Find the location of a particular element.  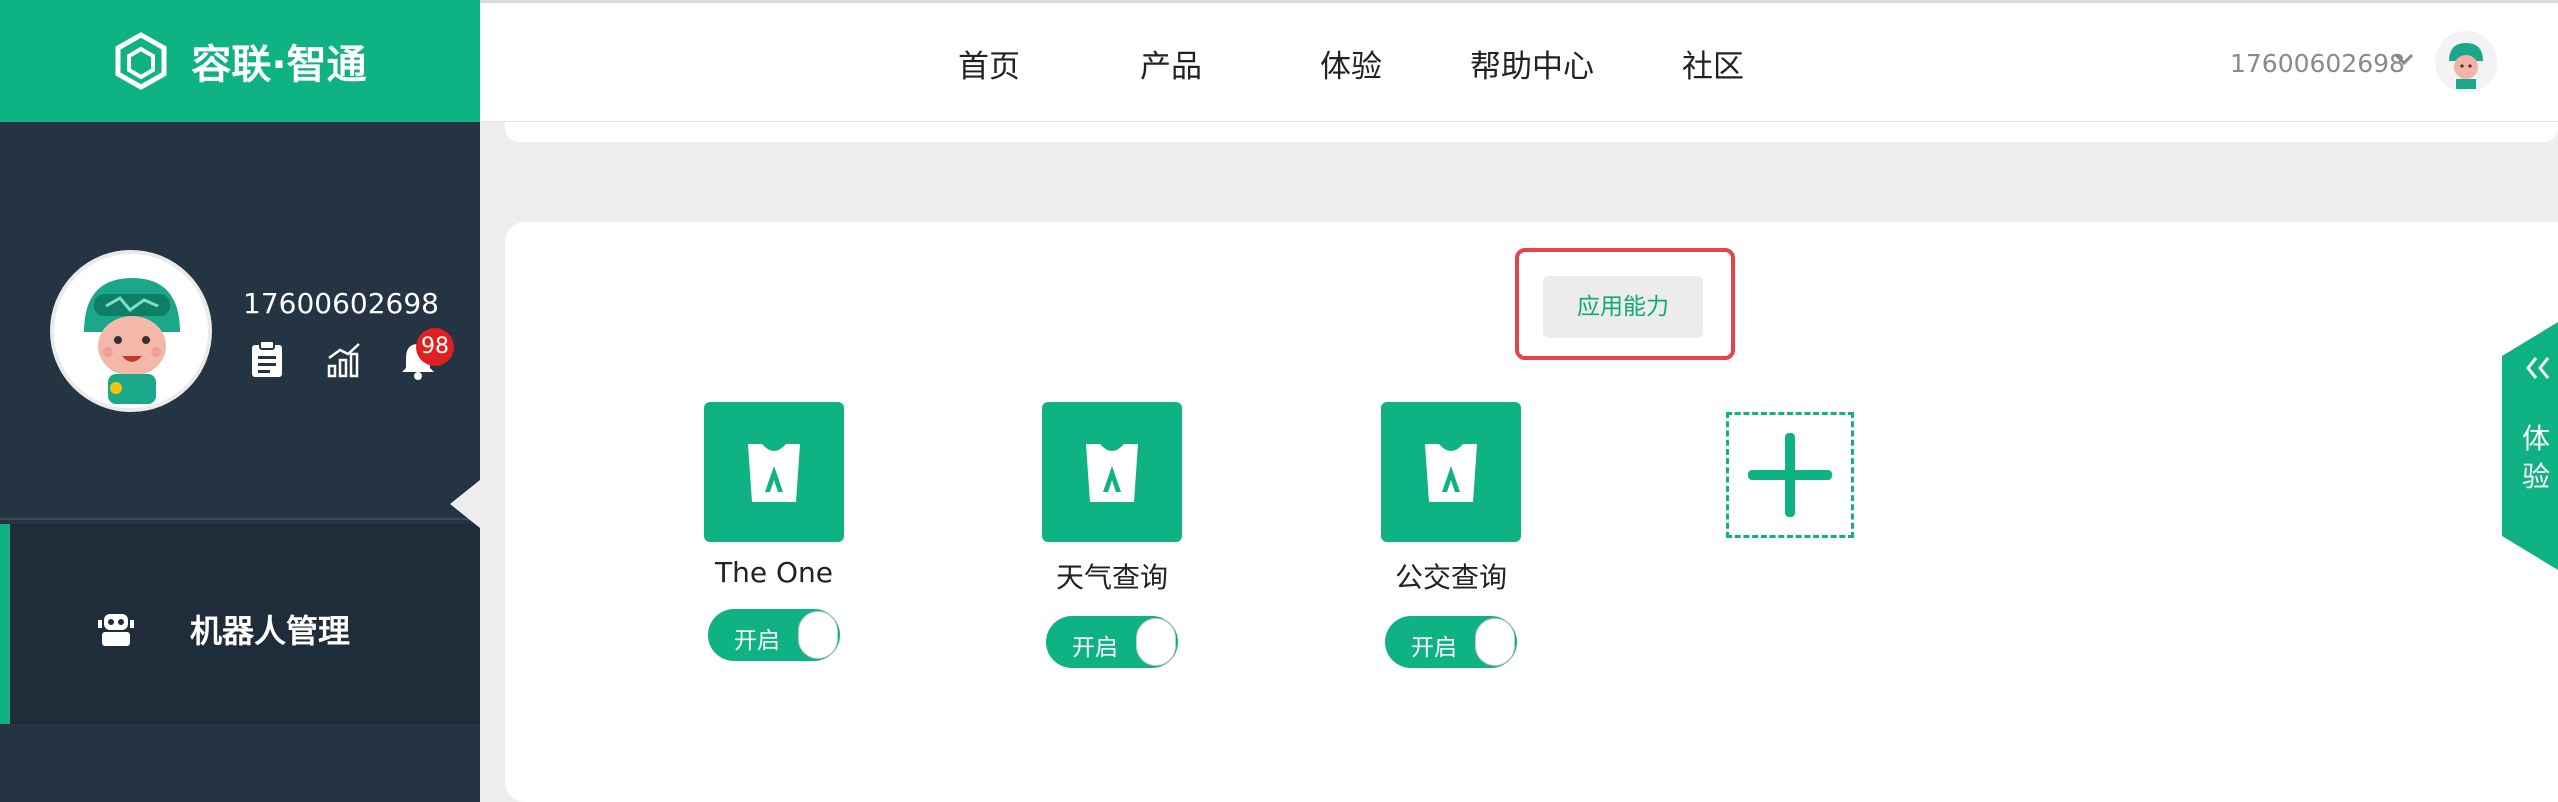

sidebar-item-robot-management: 机器人管理 is located at coordinates (240, 624).